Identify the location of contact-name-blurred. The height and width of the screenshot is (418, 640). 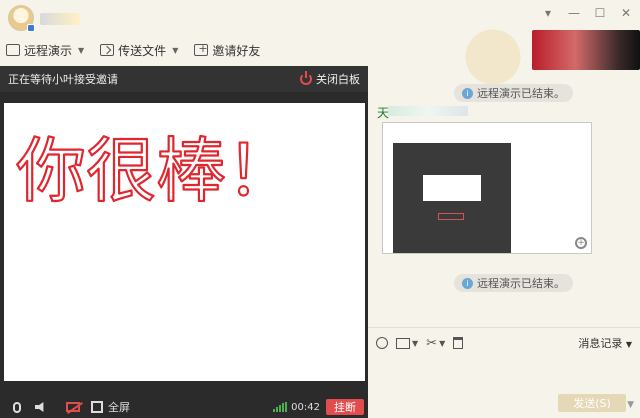
(60, 19).